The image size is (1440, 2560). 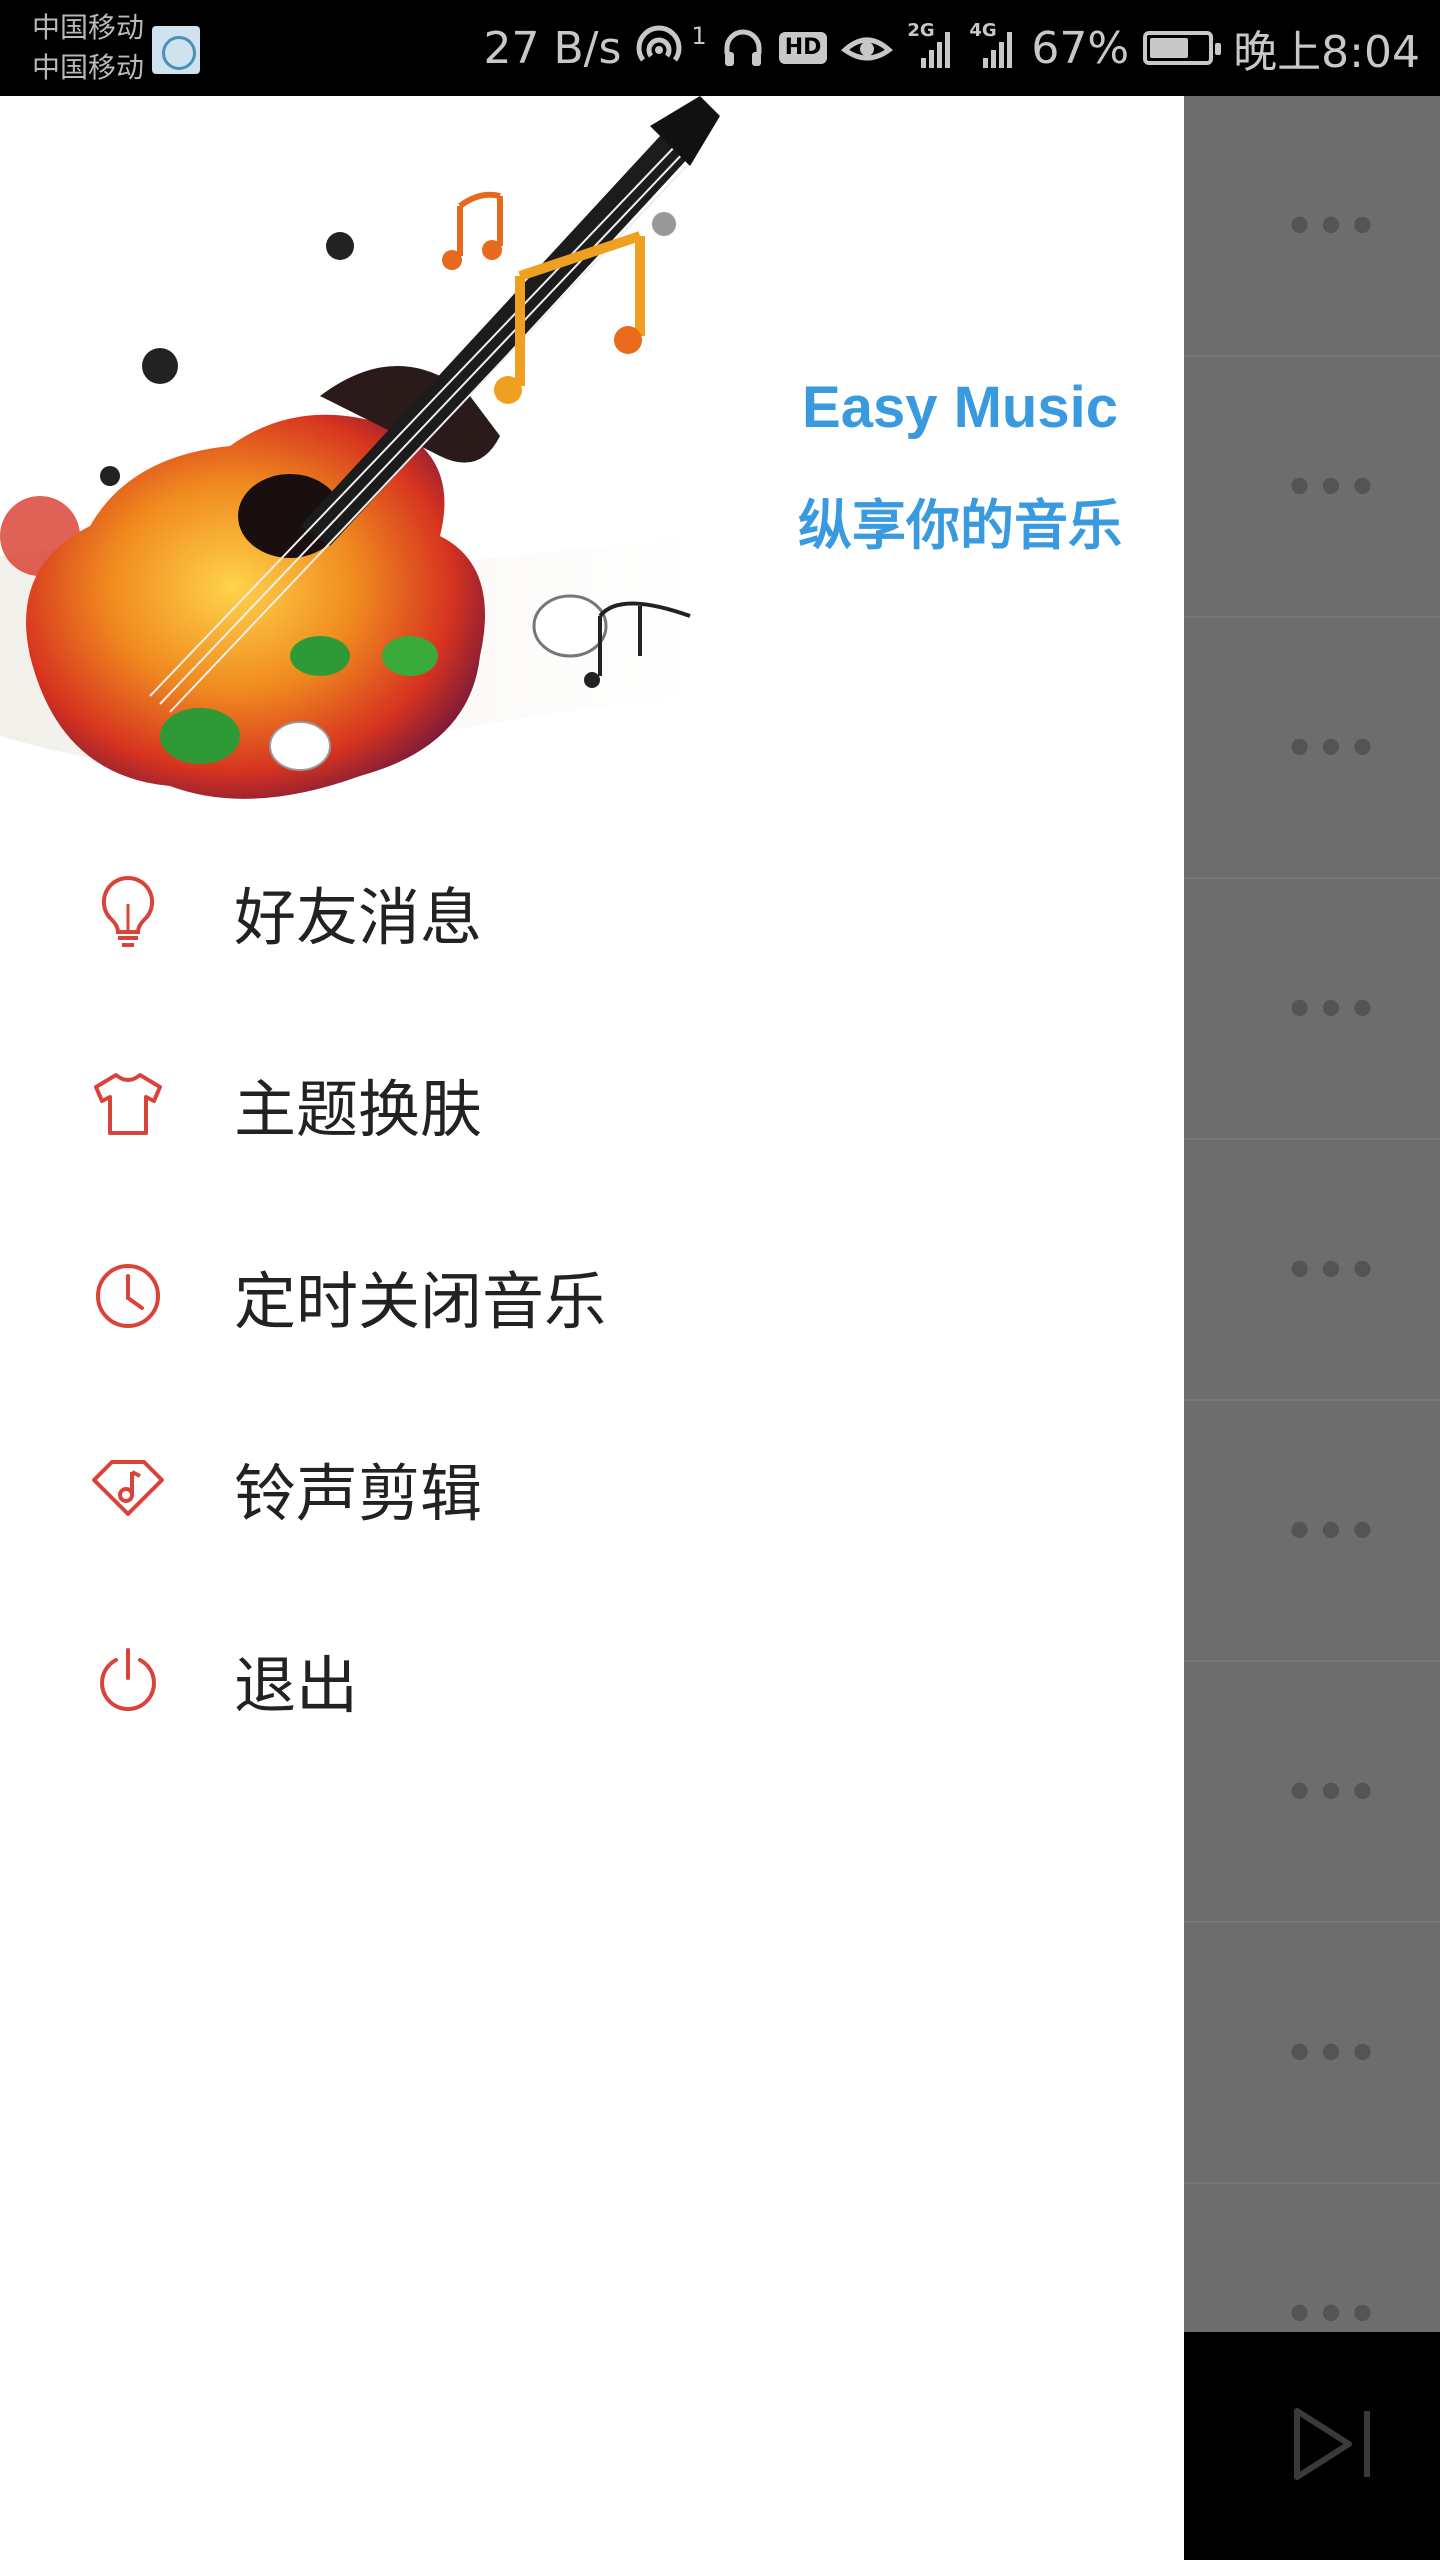 I want to click on carrier-2: 中国移动, so click(x=88, y=67).